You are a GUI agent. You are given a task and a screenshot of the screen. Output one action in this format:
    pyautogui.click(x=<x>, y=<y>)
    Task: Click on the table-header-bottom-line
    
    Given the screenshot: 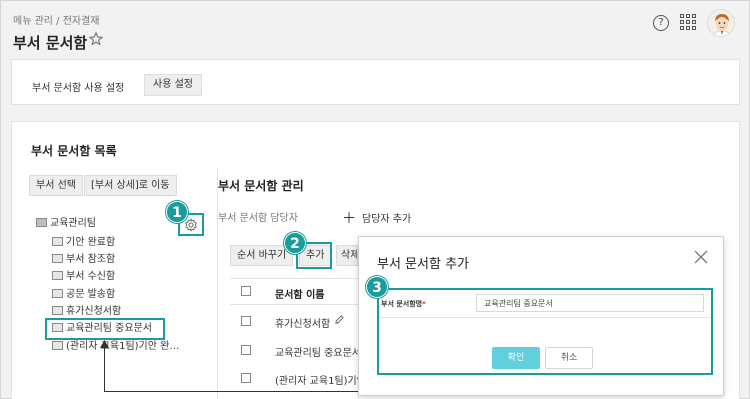 What is the action you would take?
    pyautogui.click(x=294, y=304)
    